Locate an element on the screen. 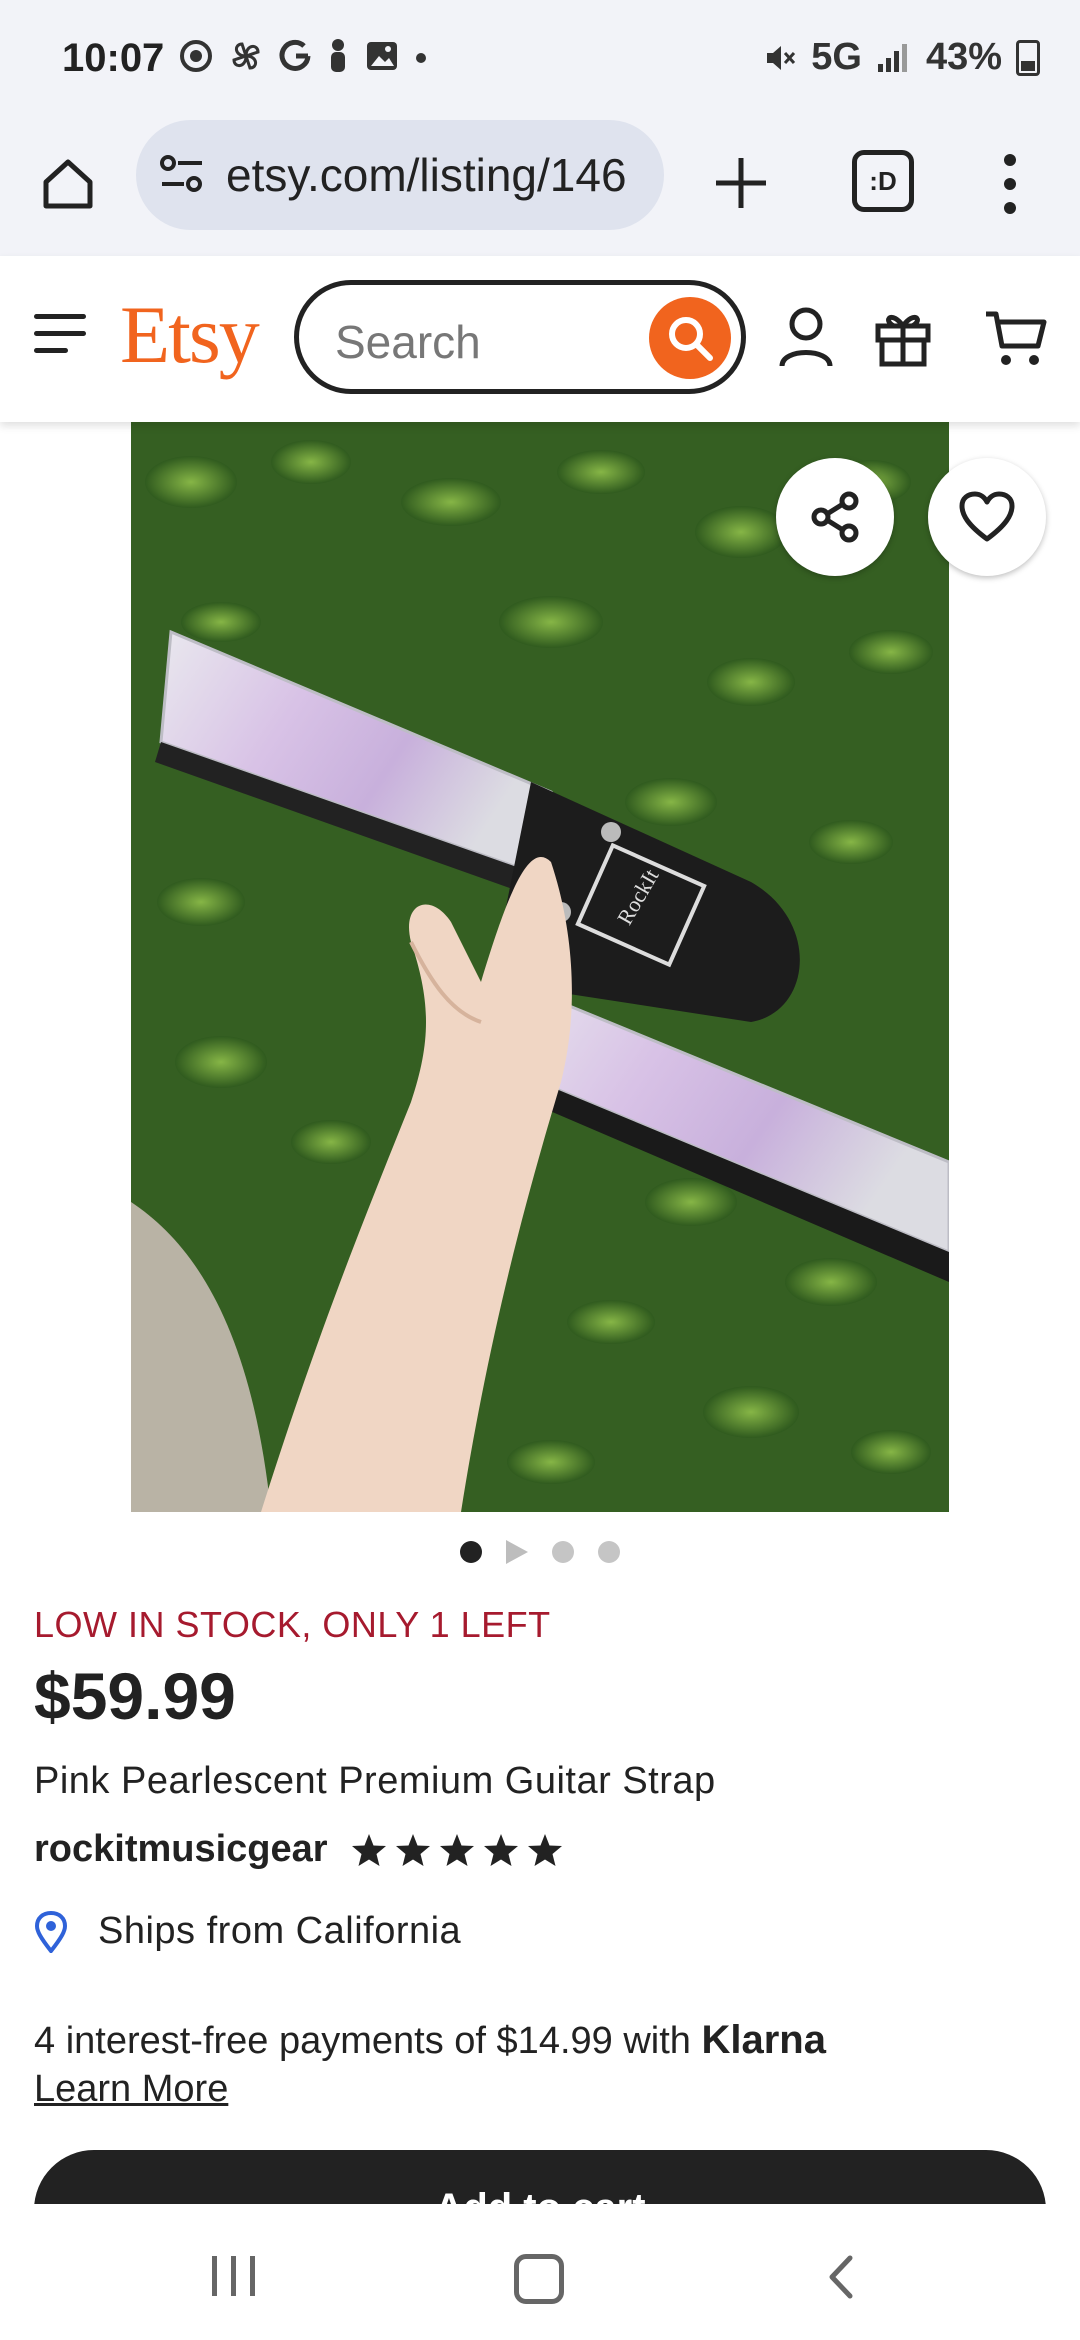  shop-name-link: rockitmusicgear is located at coordinates (181, 1849).